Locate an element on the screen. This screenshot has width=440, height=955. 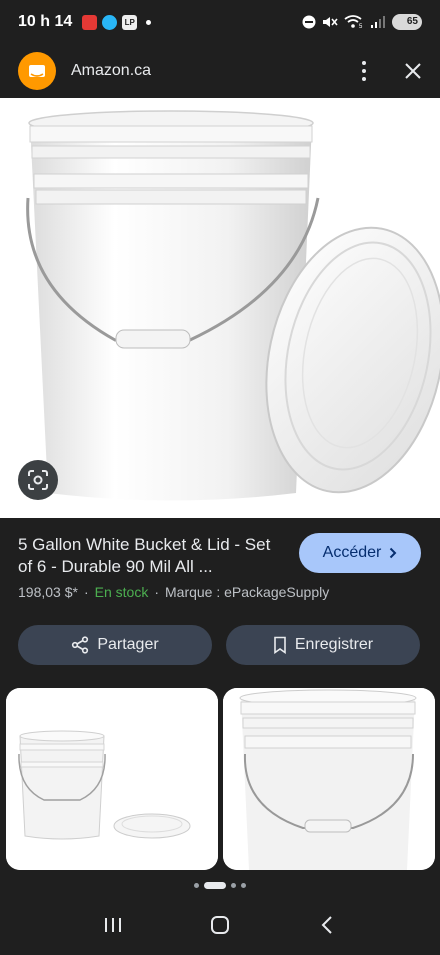
home-button is located at coordinates (220, 925).